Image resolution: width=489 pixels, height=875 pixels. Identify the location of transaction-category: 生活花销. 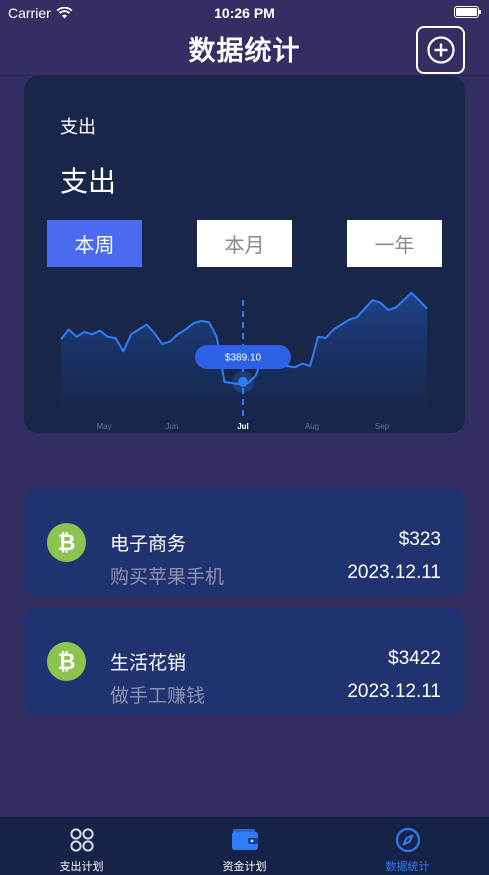
(148, 663).